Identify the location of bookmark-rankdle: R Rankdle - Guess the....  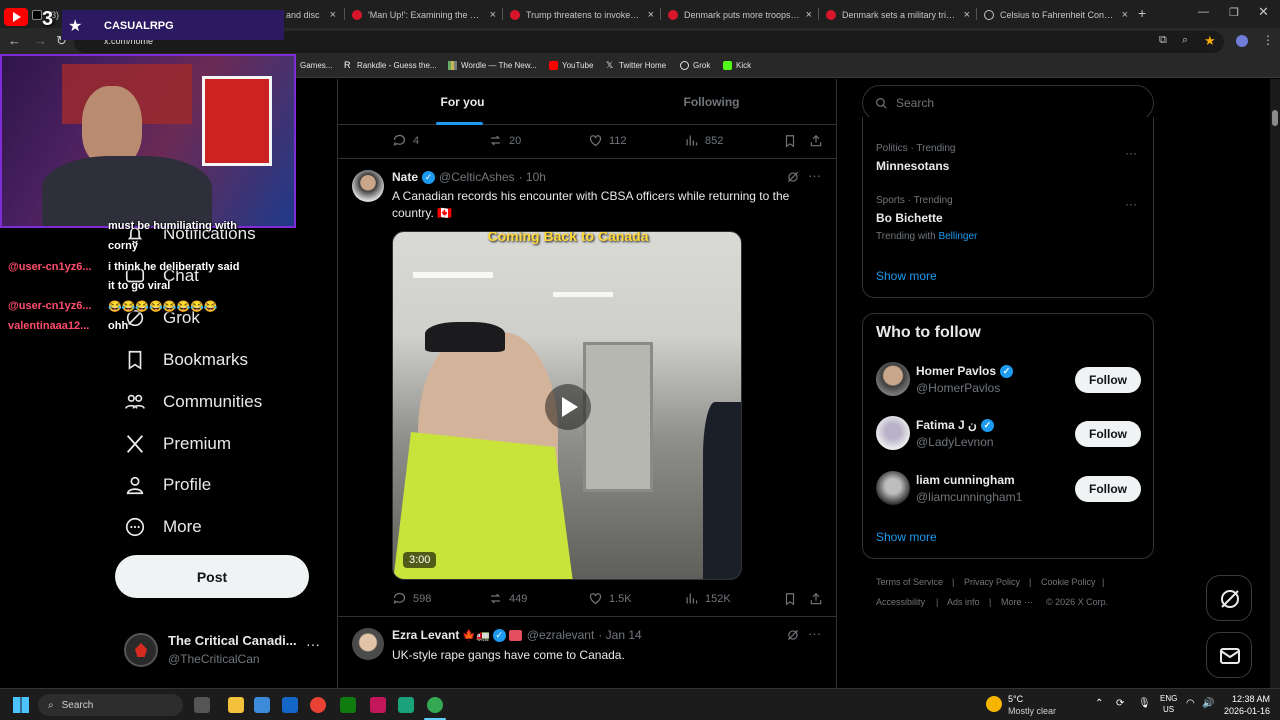
(390, 66).